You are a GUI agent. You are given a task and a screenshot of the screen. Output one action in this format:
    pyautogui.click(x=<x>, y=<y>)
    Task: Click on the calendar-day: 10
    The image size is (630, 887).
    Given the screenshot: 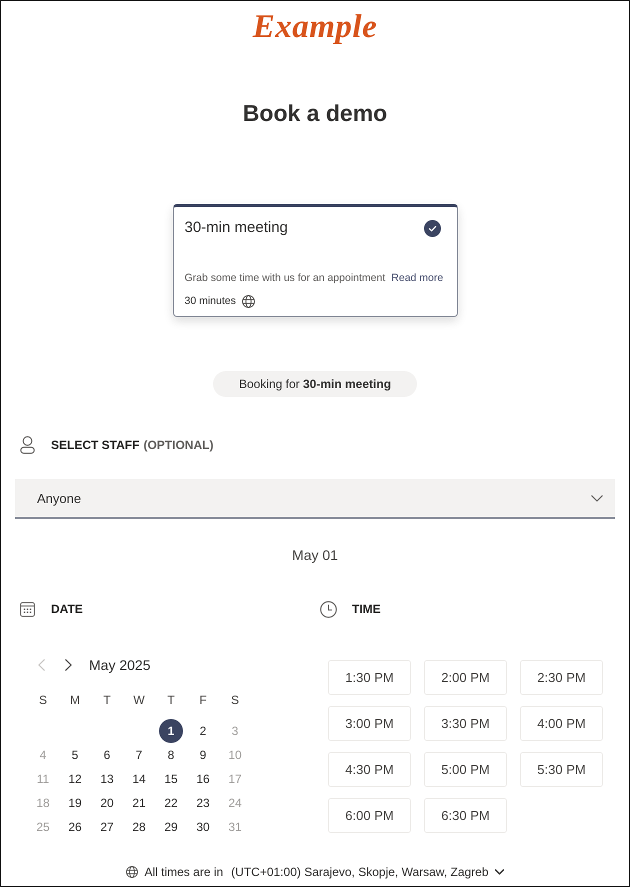 What is the action you would take?
    pyautogui.click(x=235, y=755)
    